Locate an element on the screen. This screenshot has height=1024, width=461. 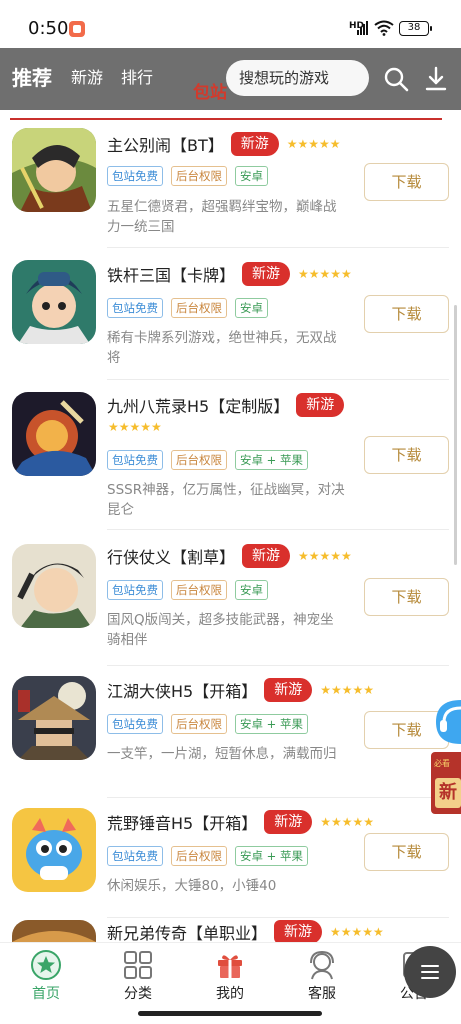
download-icon is located at coordinates (436, 79).